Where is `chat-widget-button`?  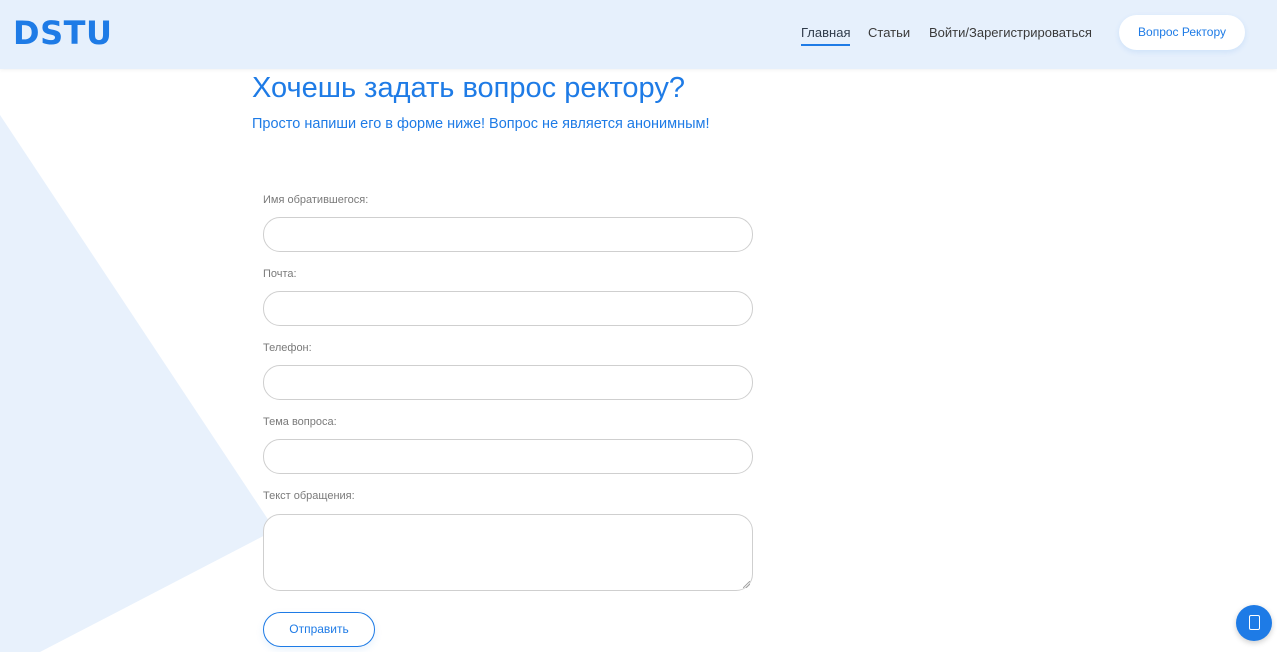 chat-widget-button is located at coordinates (1254, 623).